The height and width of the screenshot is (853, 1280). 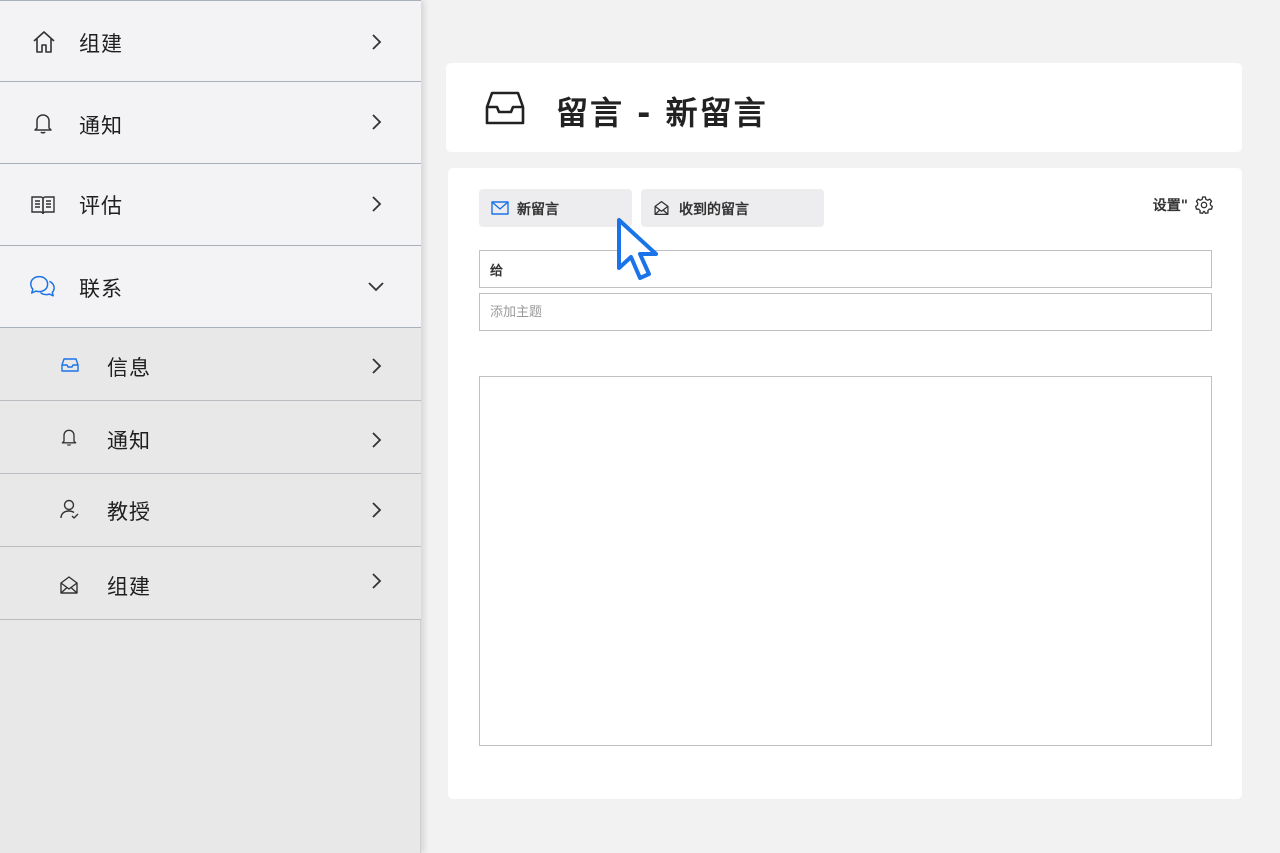 I want to click on tab-received-messages: 收到的留言, so click(x=732, y=208).